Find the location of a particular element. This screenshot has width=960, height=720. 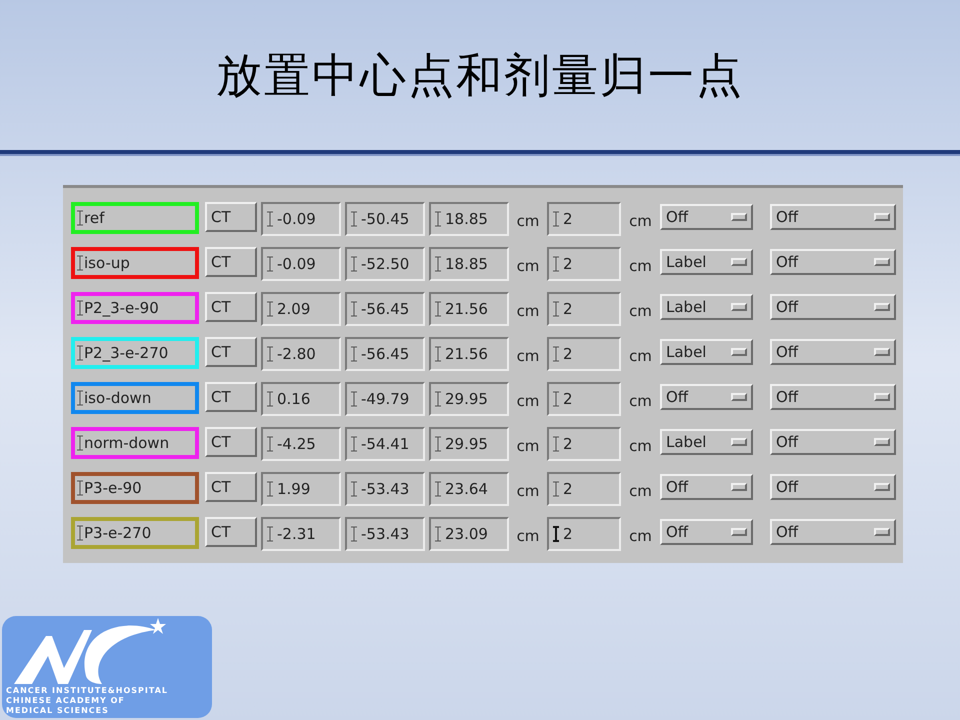

number-field: 23.64 is located at coordinates (469, 489).